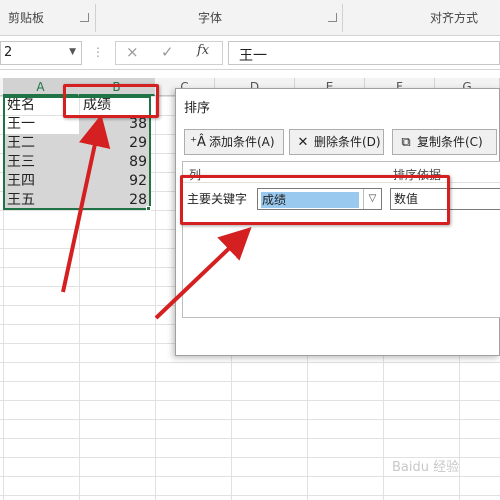 This screenshot has height=500, width=500. What do you see at coordinates (426, 467) in the screenshot?
I see `watermark: Baidu 经验` at bounding box center [426, 467].